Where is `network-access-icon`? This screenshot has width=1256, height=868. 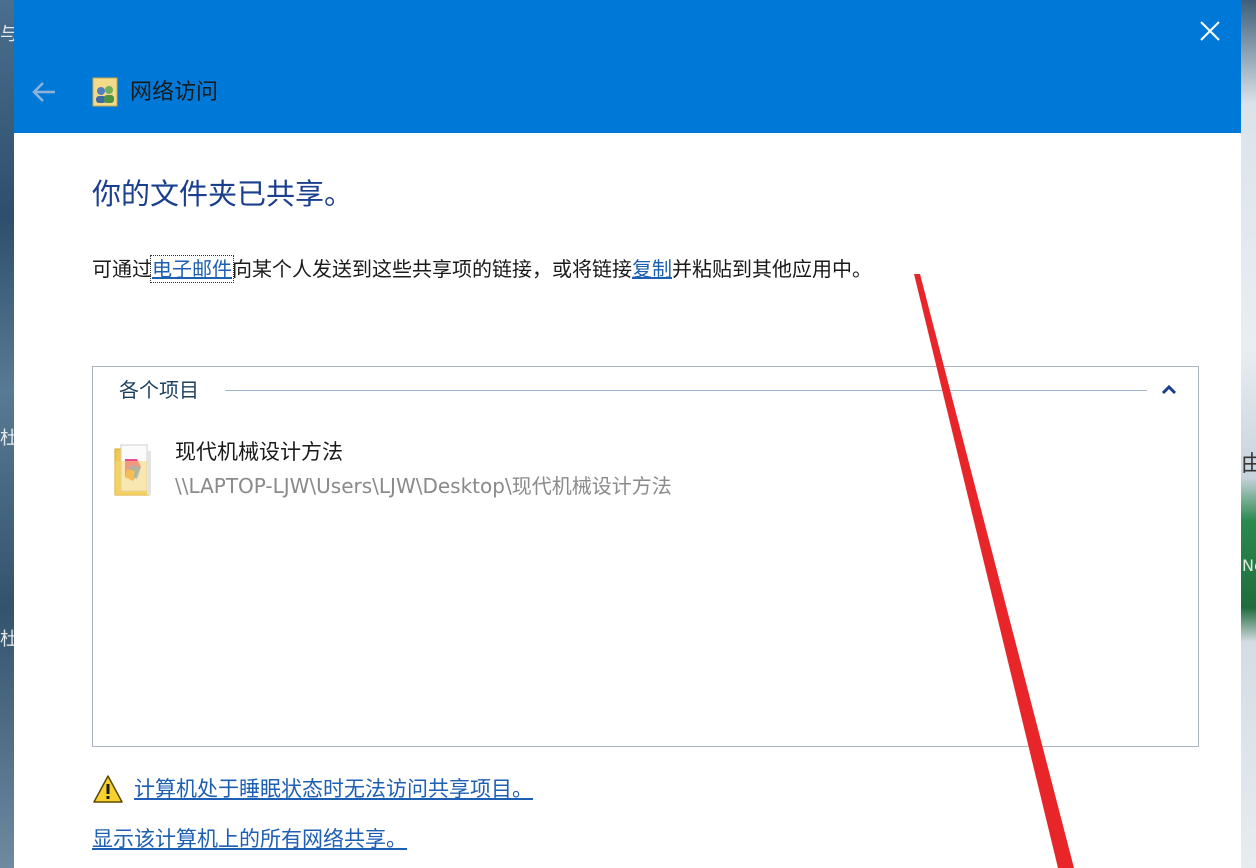
network-access-icon is located at coordinates (105, 92).